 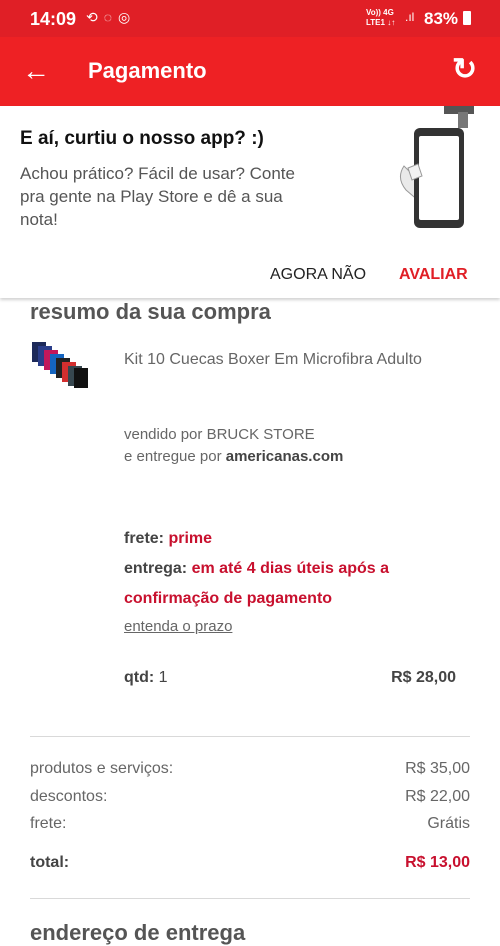 I want to click on product-thumbnail, so click(x=60, y=365).